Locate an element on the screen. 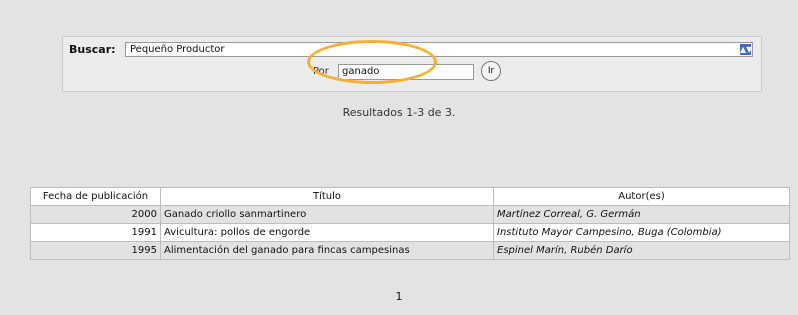  date-cell: 1995 is located at coordinates (95, 250).